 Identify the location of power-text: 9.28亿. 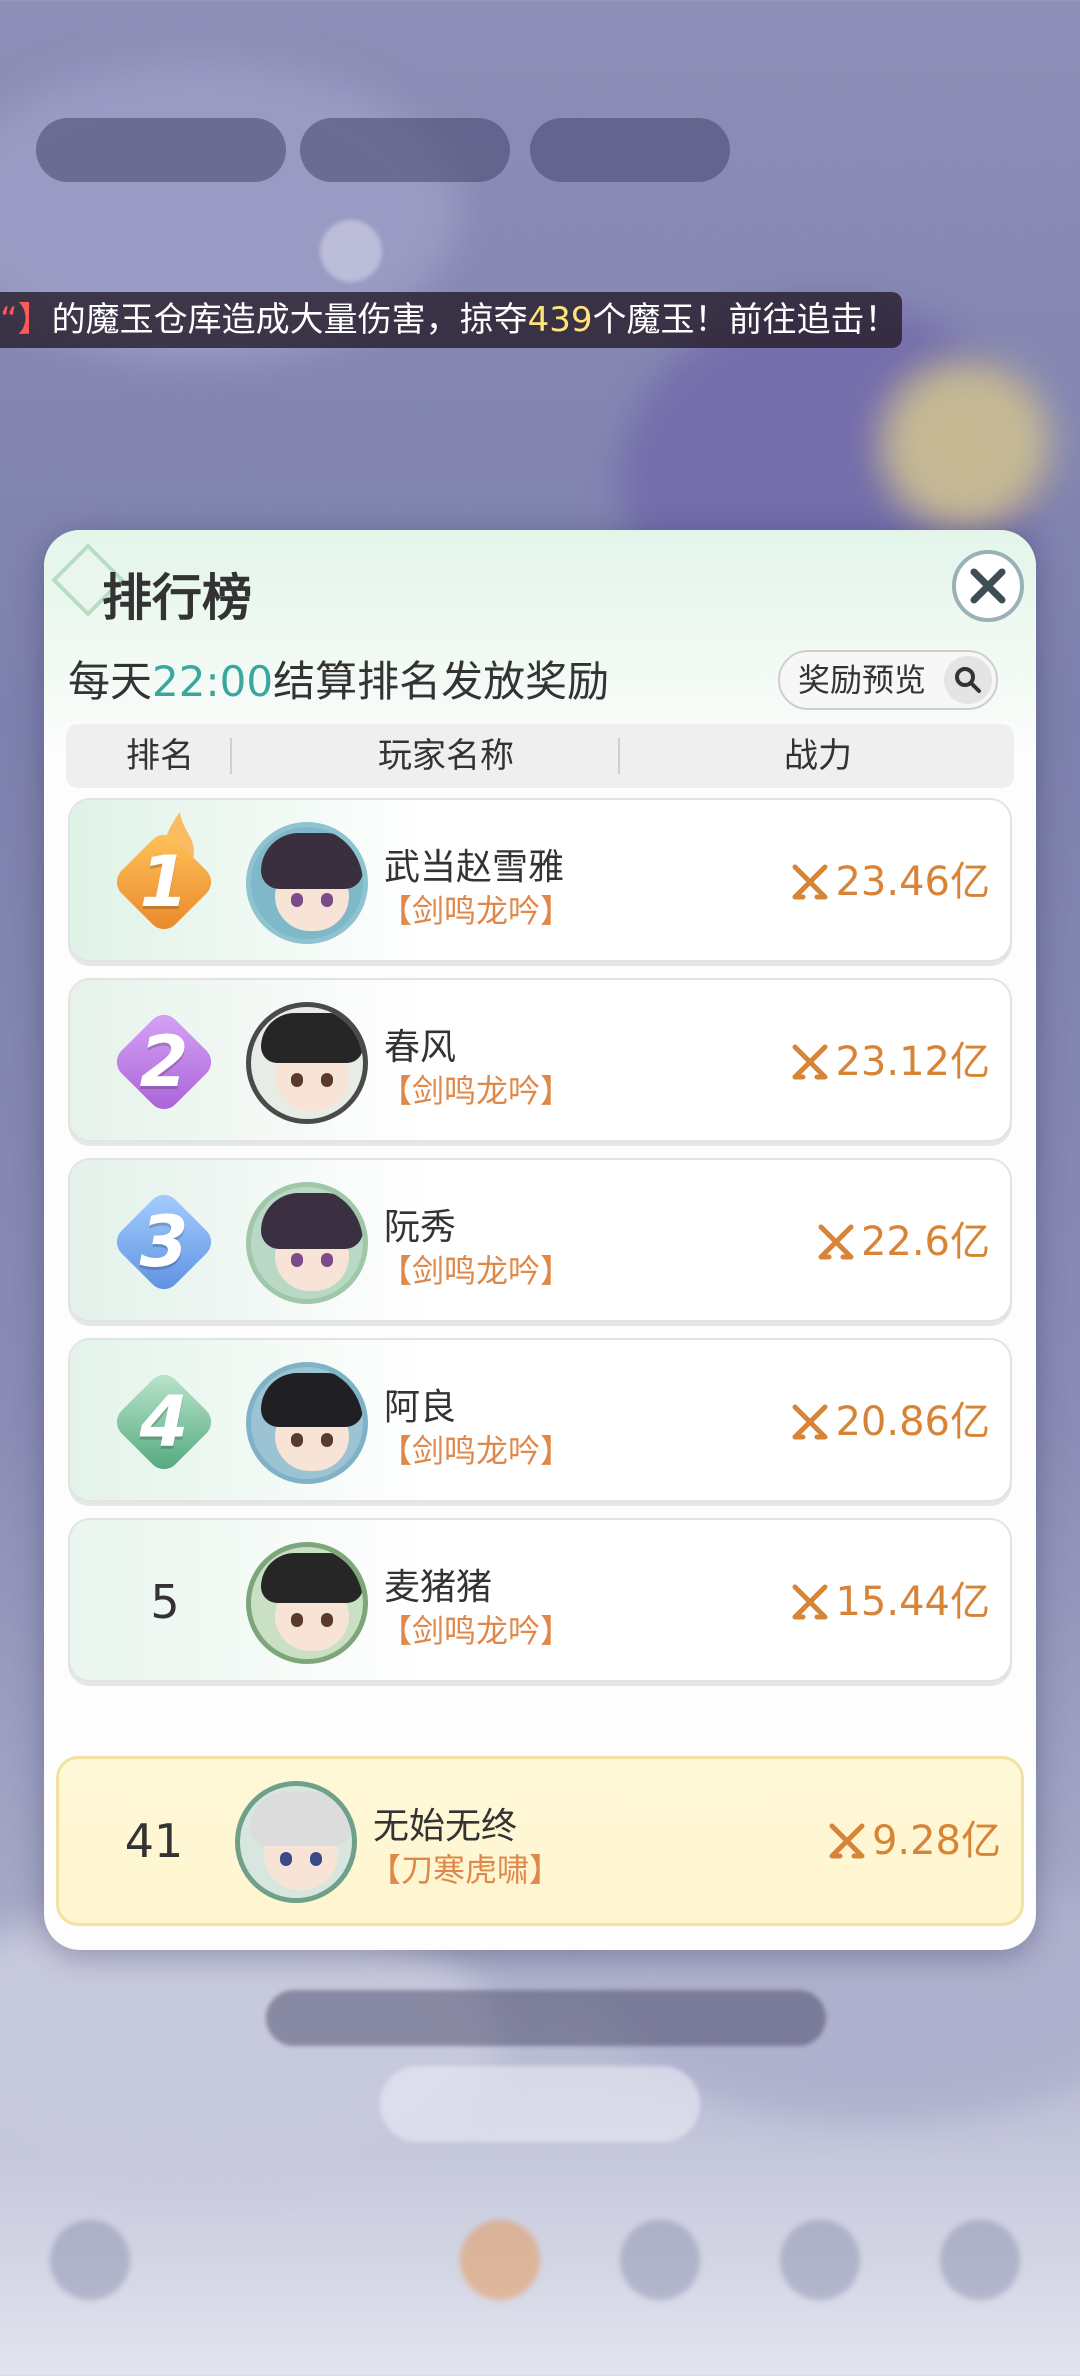
(936, 1841).